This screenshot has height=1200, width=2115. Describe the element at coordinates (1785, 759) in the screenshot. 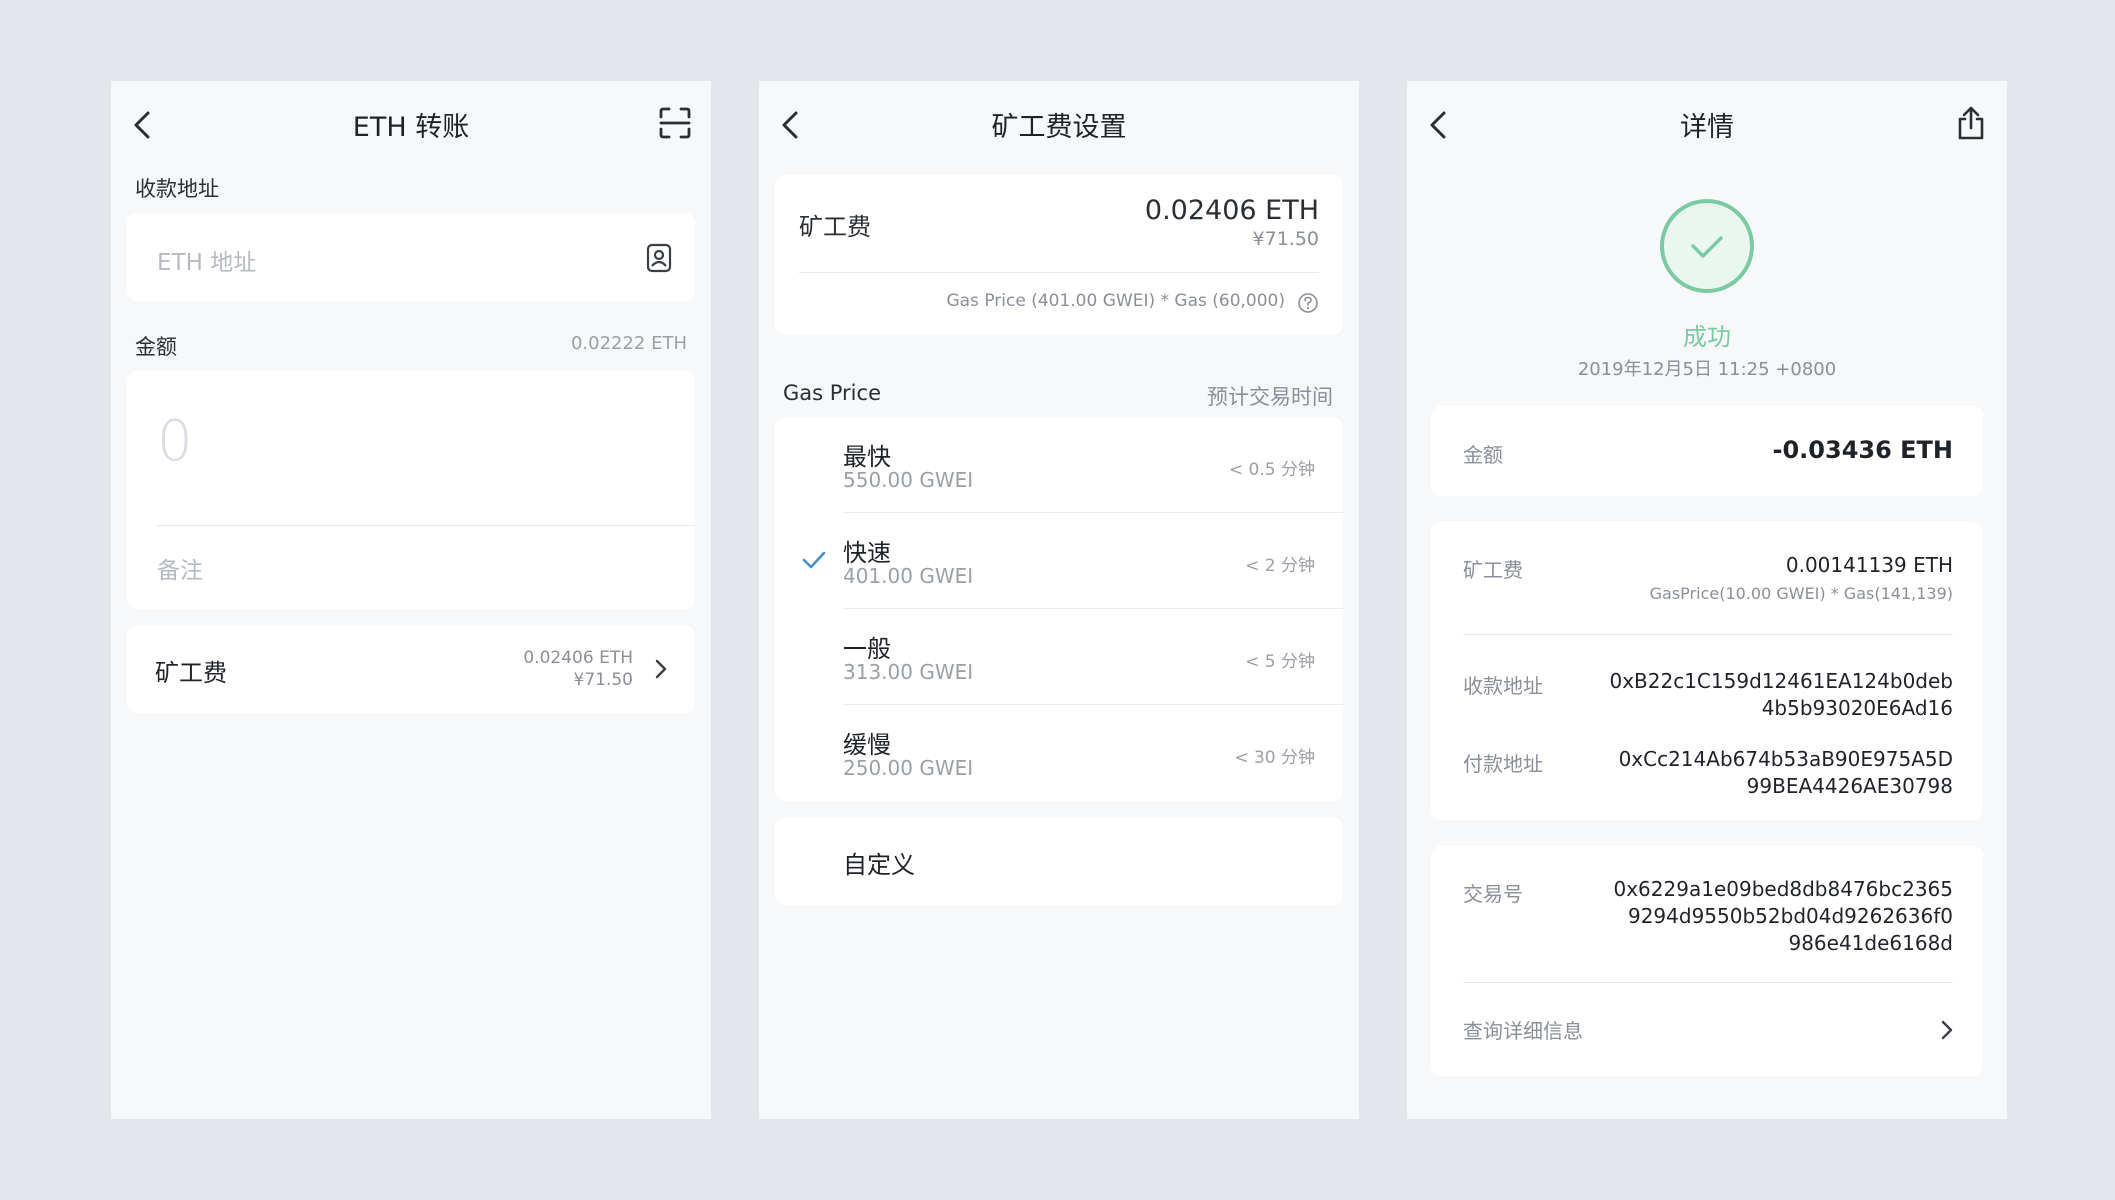

I see `from-address-line: 0xCc214Ab674b53aB90E975A5D` at that location.